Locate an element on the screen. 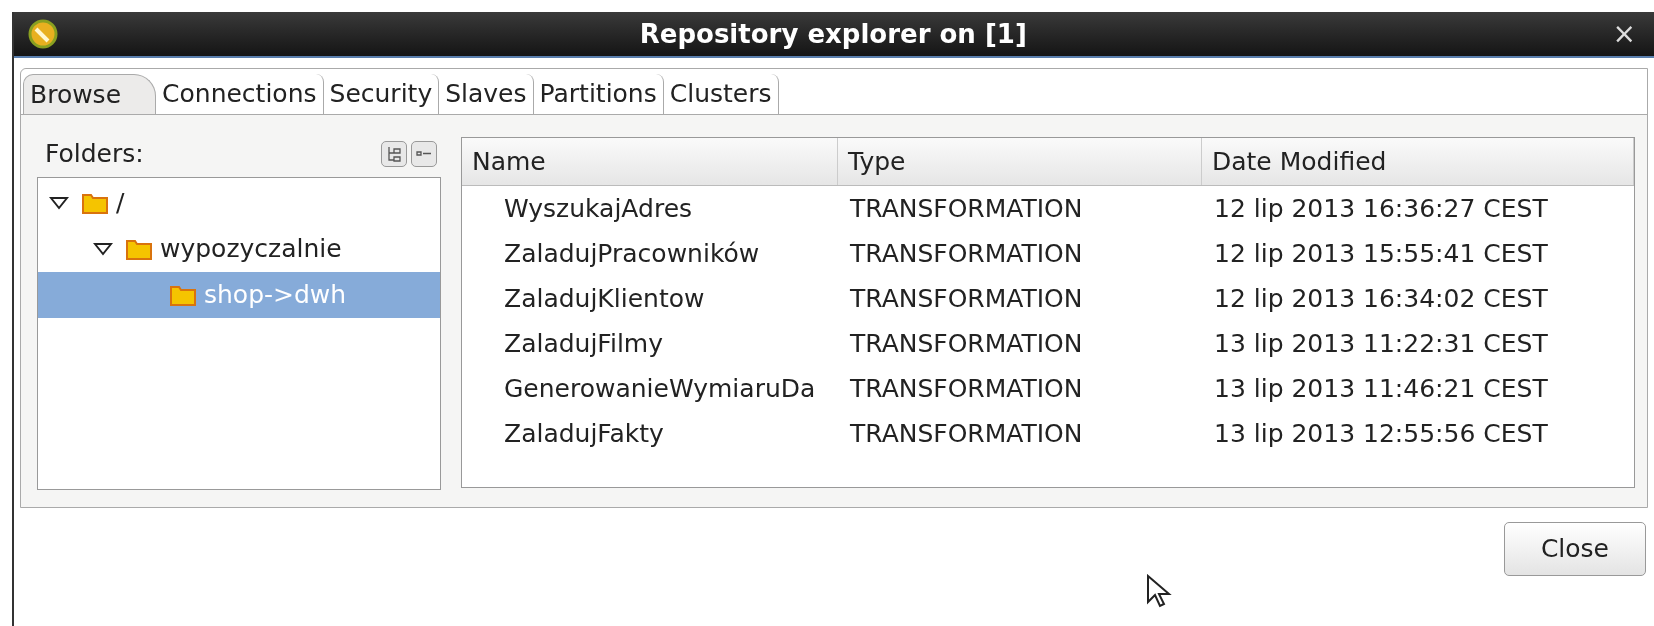 The image size is (1654, 626). table-cell-text: 13 lip 2013 11:46:21 CEST is located at coordinates (1381, 388).